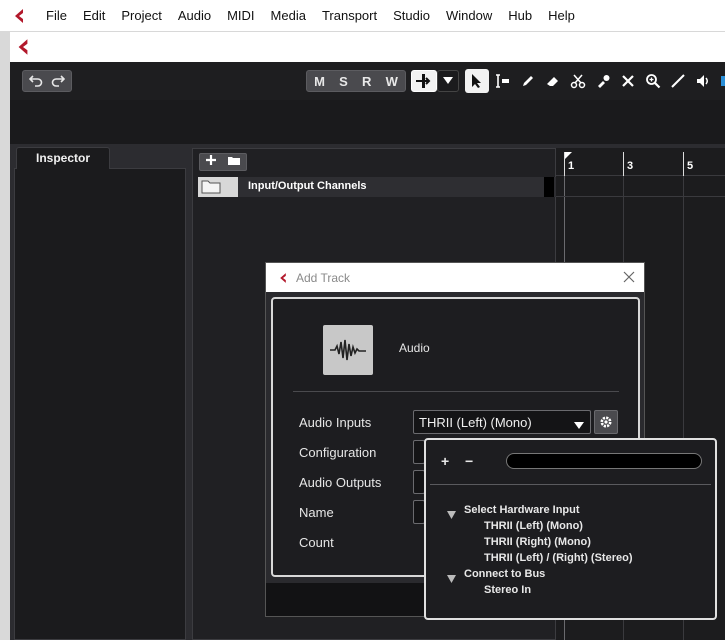 The height and width of the screenshot is (640, 725). Describe the element at coordinates (240, 15) in the screenshot. I see `menu-midi: MIDI` at that location.